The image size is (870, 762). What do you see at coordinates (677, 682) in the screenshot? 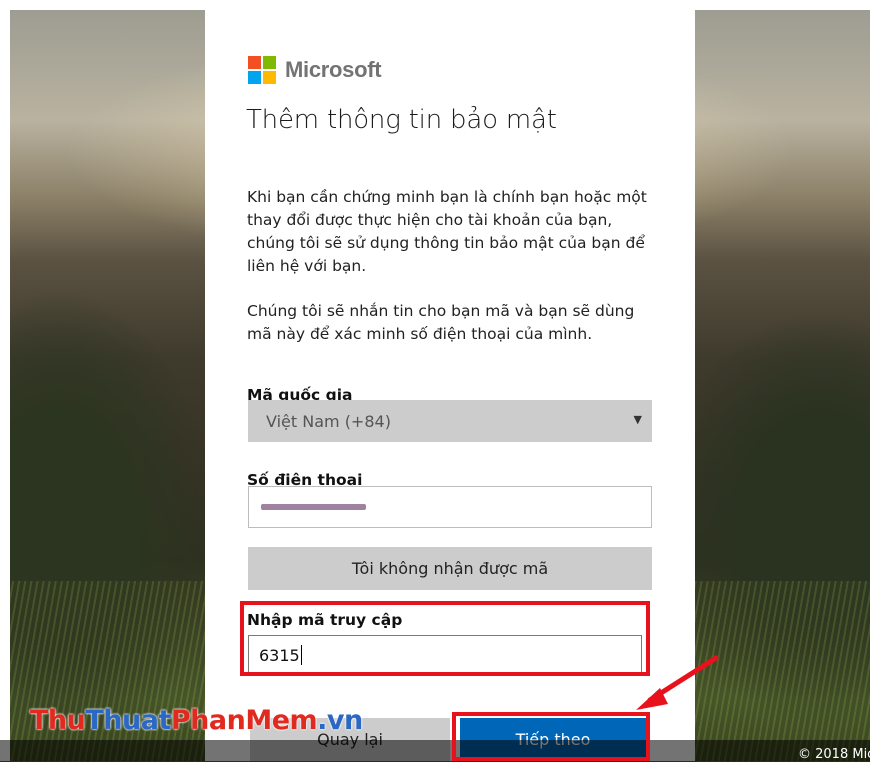
I see `annotation-arrow-icon` at bounding box center [677, 682].